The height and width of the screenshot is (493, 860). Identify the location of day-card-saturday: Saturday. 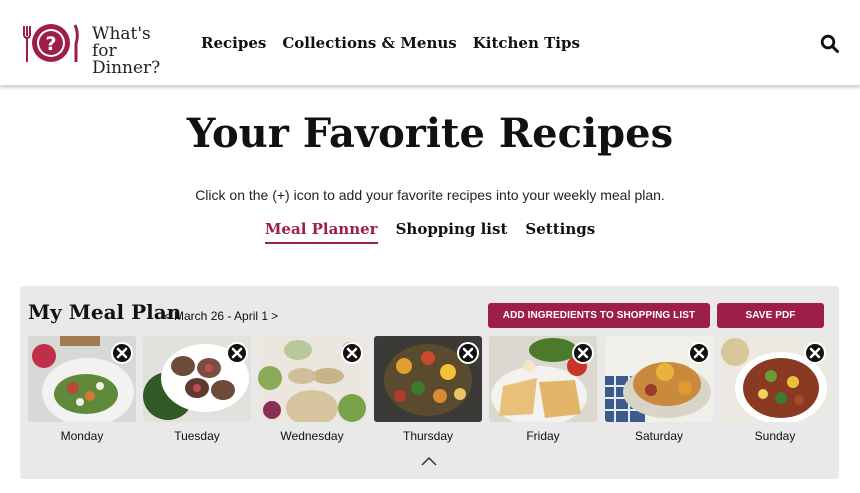
(659, 391).